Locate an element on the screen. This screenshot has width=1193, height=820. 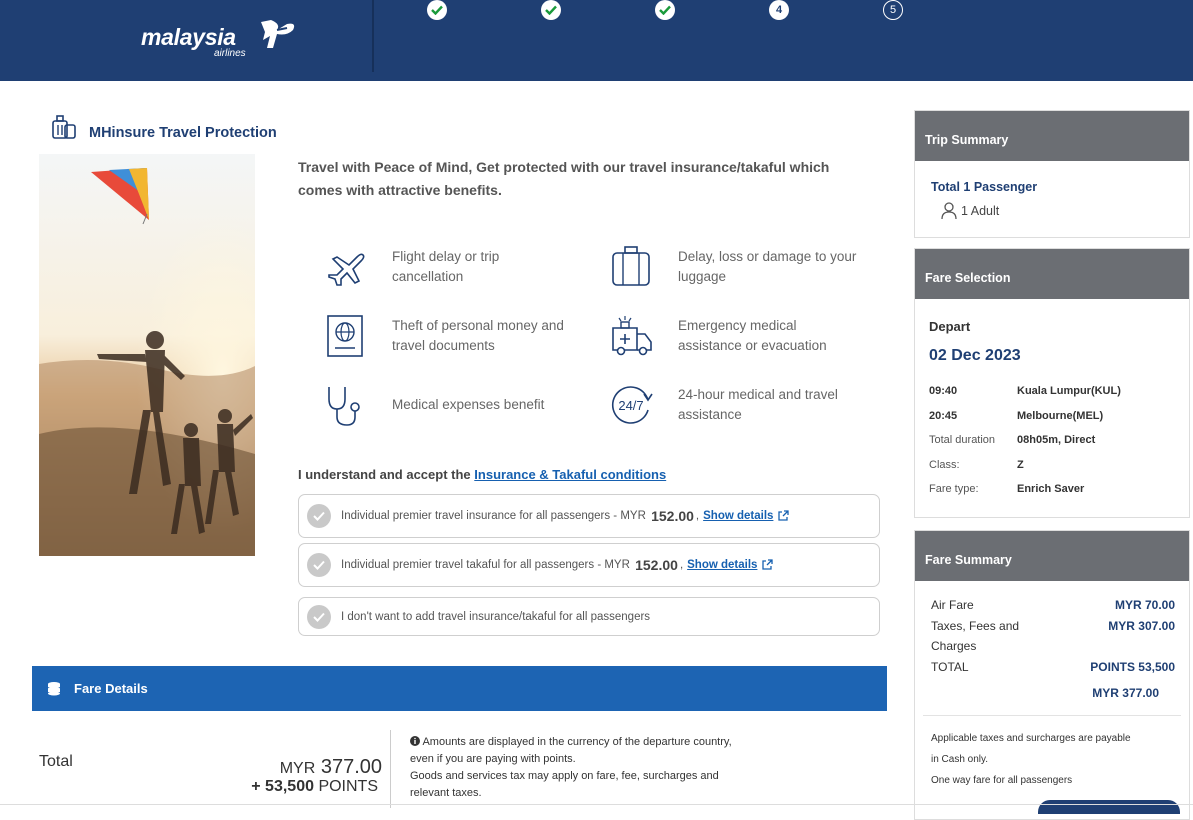
benefit-text: assistance is located at coordinates (710, 414).